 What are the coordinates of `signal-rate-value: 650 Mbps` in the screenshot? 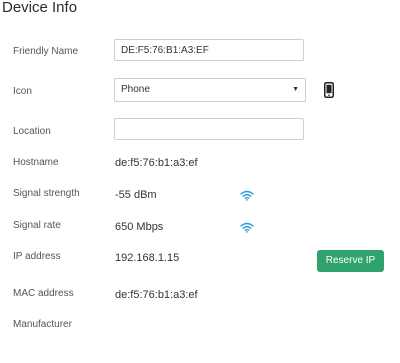 It's located at (139, 227).